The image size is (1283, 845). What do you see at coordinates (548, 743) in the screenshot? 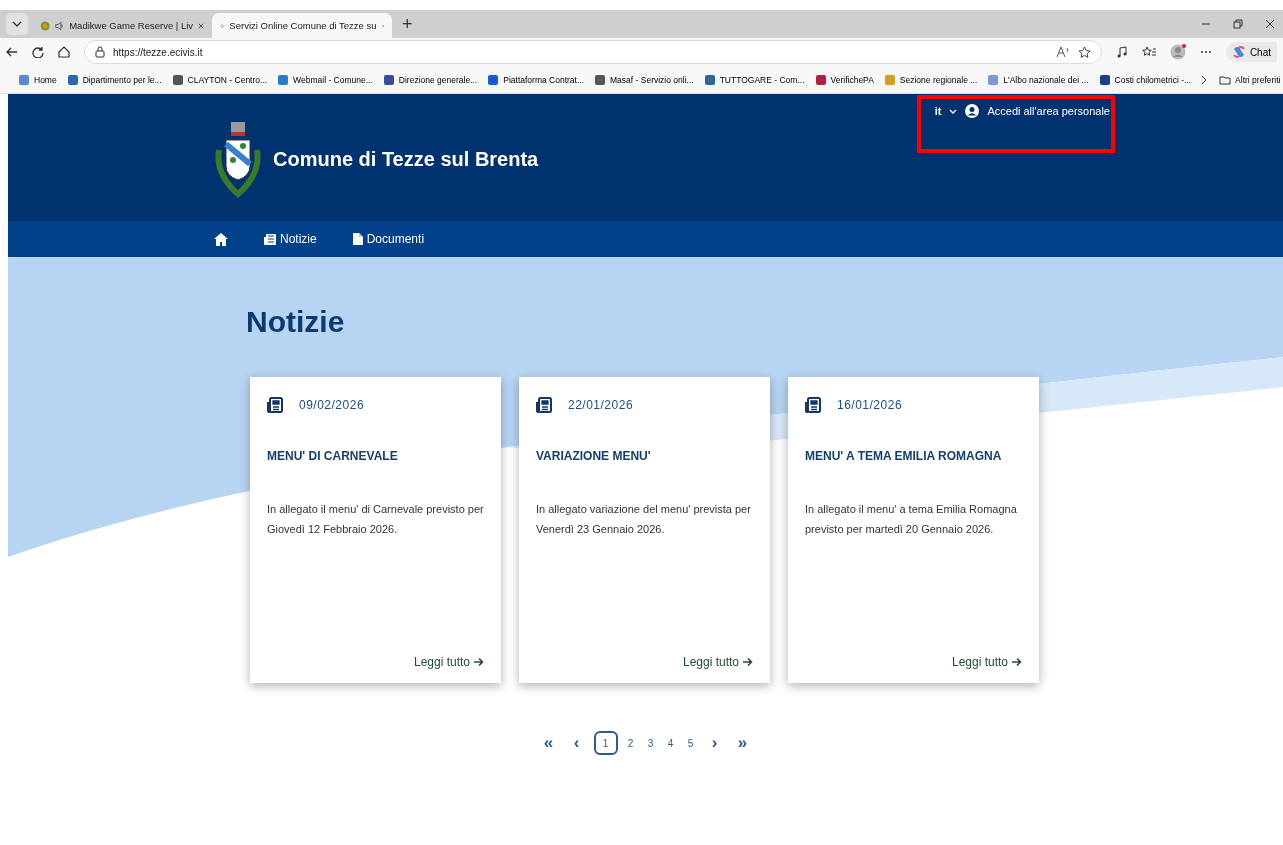
I see `first-page-button: «` at bounding box center [548, 743].